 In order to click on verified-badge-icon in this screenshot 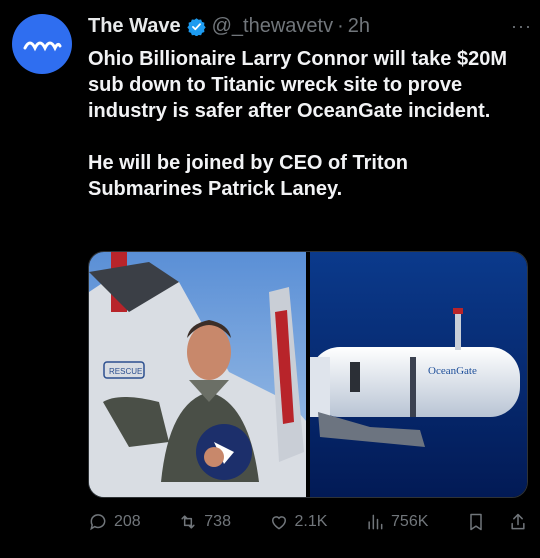, I will do `click(196, 26)`.